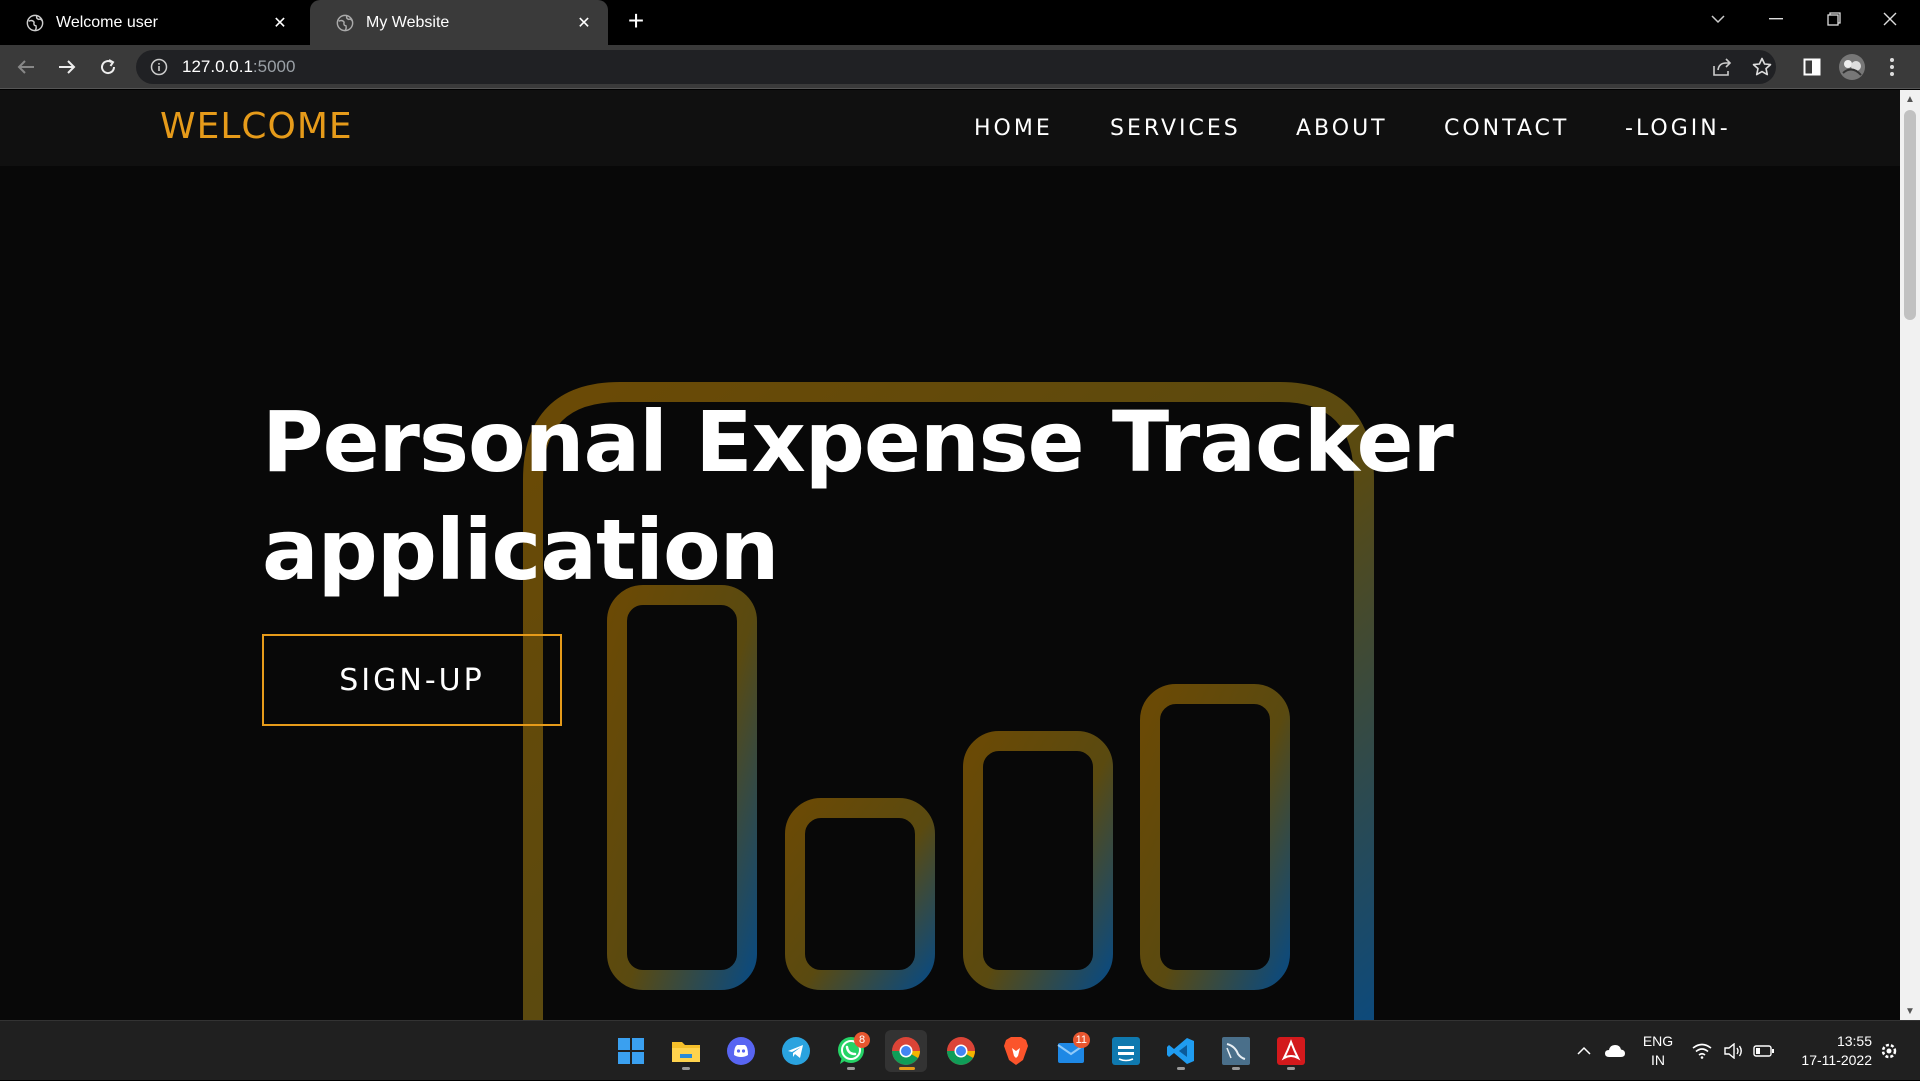  I want to click on input-language: ENG IN, so click(1658, 1051).